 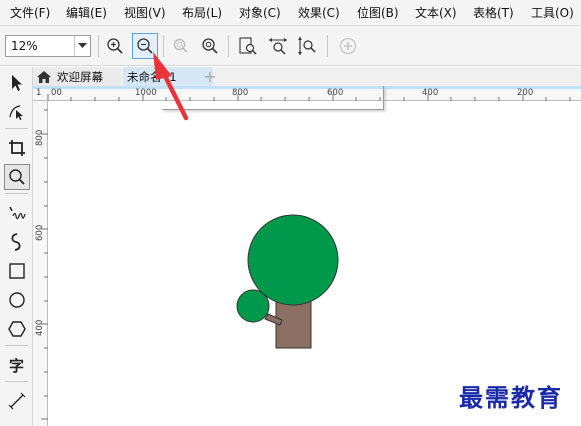 I want to click on ruler-label: 1000, so click(x=146, y=93).